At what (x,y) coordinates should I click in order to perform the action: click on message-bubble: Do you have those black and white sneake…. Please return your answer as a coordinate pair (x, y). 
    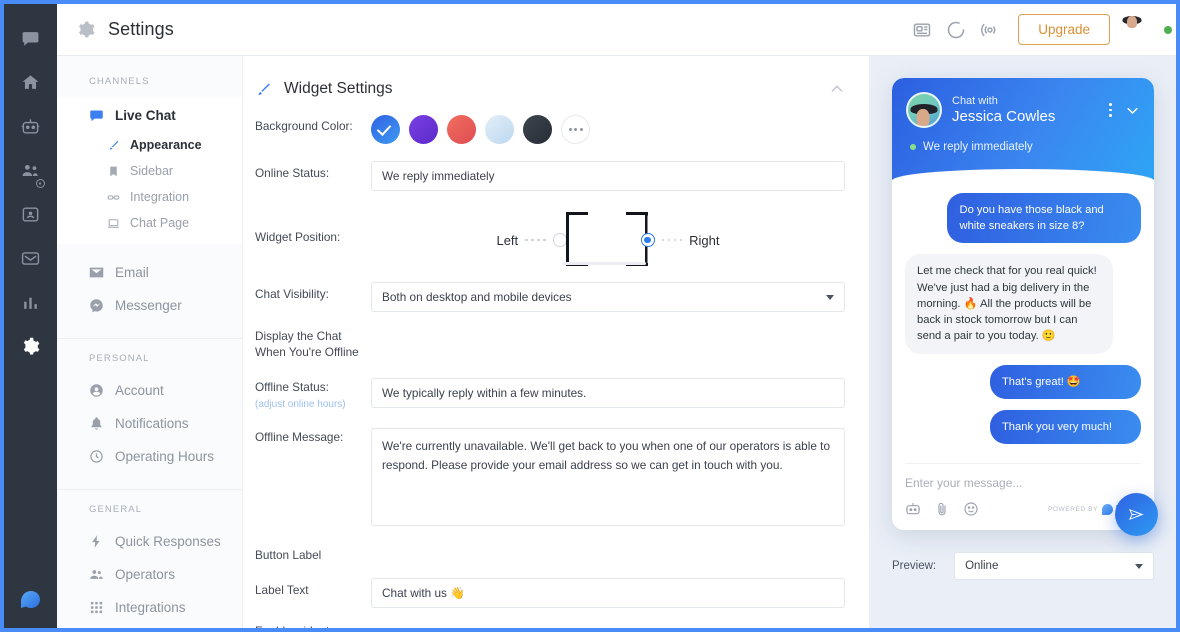
    Looking at the image, I should click on (1044, 218).